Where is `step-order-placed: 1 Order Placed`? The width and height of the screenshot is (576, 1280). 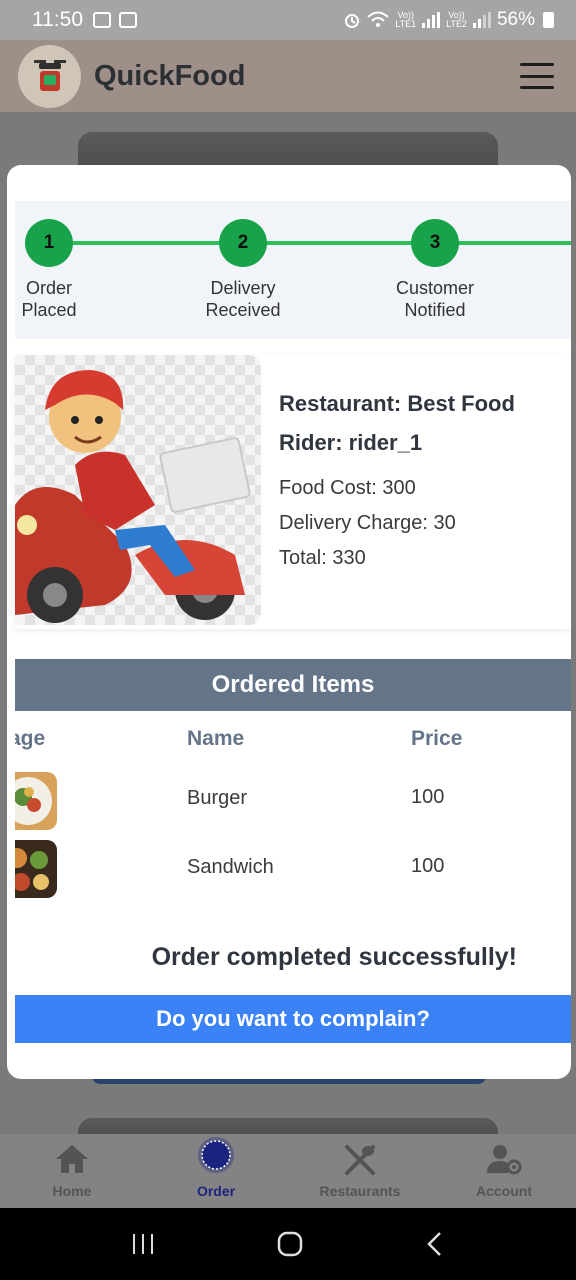 step-order-placed: 1 Order Placed is located at coordinates (63, 270).